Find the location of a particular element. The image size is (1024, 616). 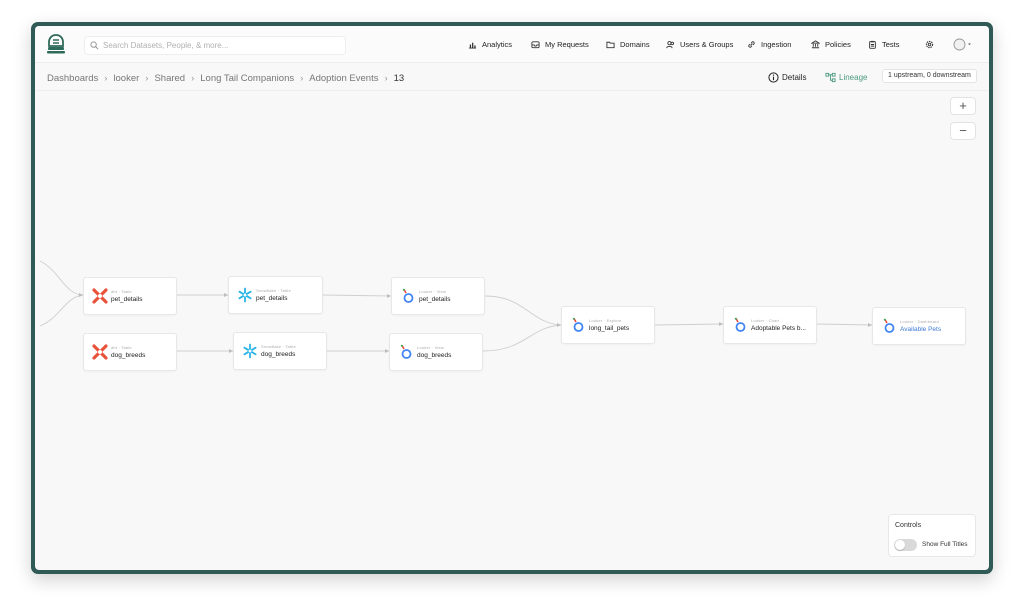

node-title: long_tail_pets is located at coordinates (609, 328).